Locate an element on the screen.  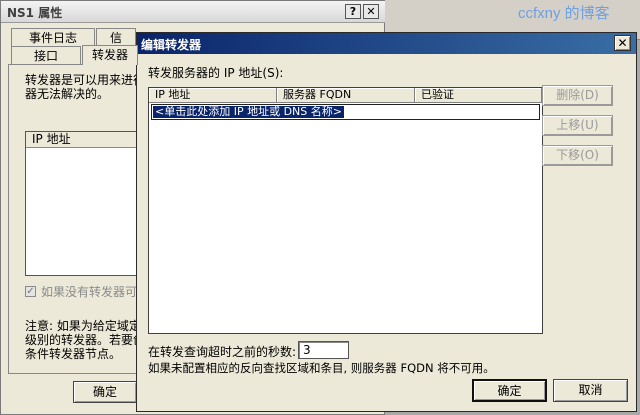
edit-forwarders-title: 编辑转发器 is located at coordinates (171, 45).